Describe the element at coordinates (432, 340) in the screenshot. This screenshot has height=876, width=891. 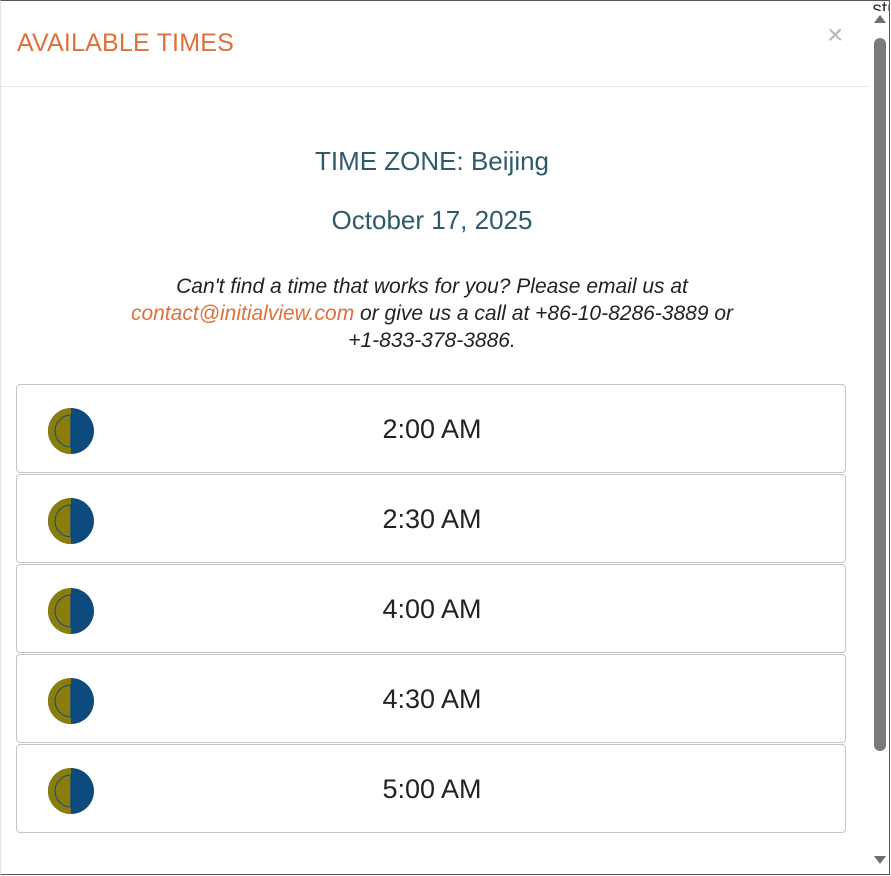
I see `contact-line-3: +1-833-378-3886.` at that location.